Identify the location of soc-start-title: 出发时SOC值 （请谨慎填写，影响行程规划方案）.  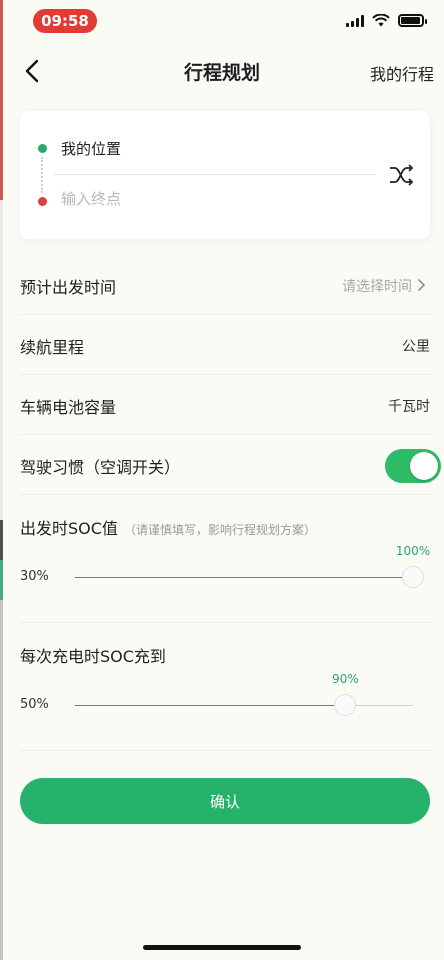
(168, 528).